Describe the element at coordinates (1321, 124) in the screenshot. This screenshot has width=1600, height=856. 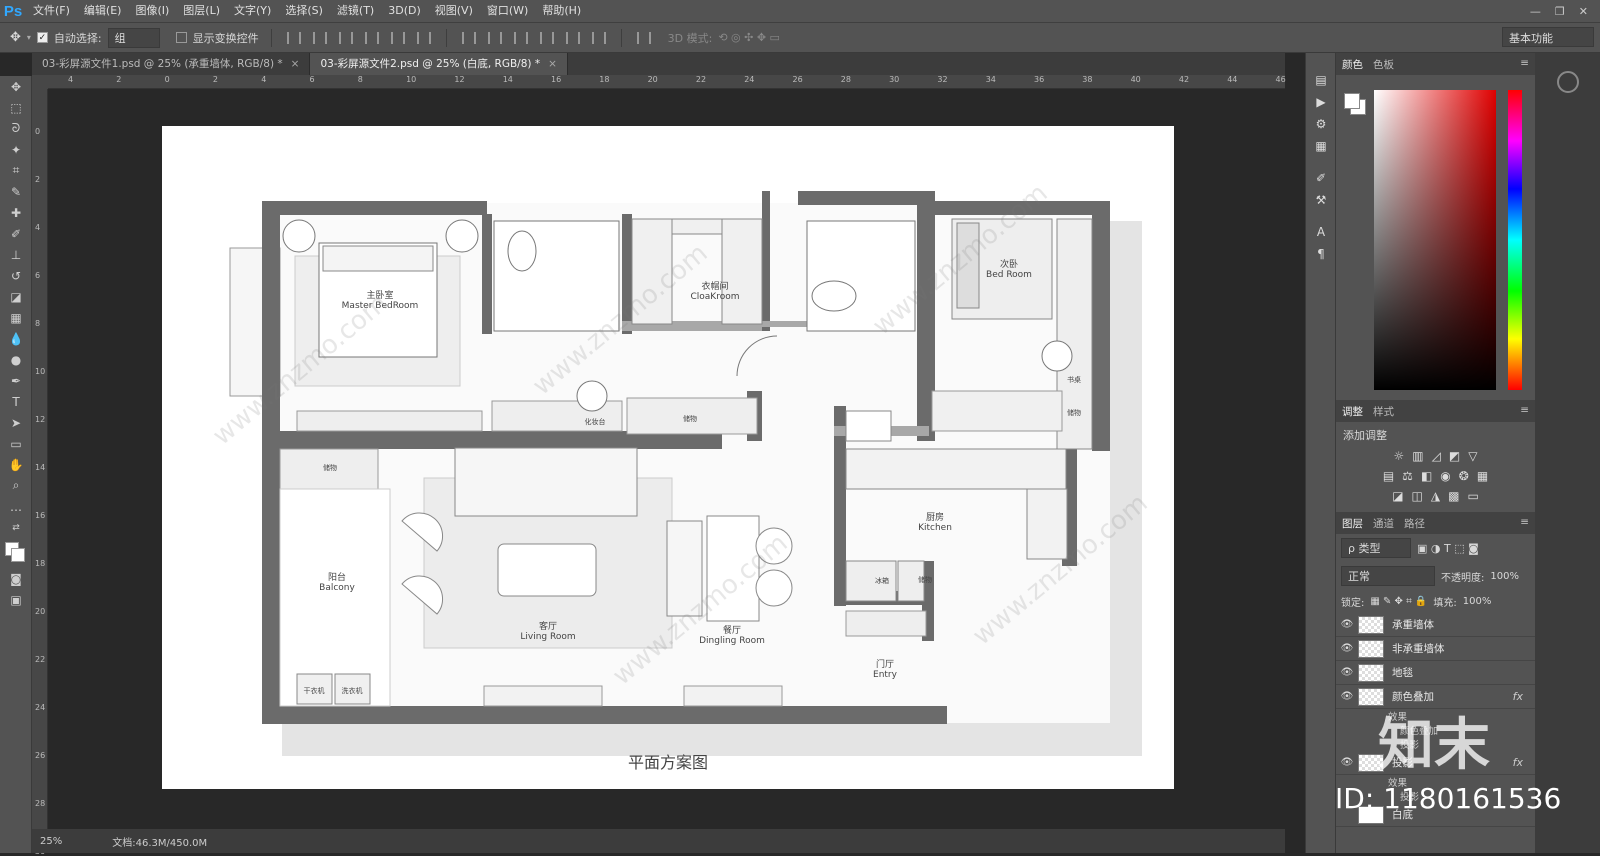
I see `properties-icon: ⚙` at that location.